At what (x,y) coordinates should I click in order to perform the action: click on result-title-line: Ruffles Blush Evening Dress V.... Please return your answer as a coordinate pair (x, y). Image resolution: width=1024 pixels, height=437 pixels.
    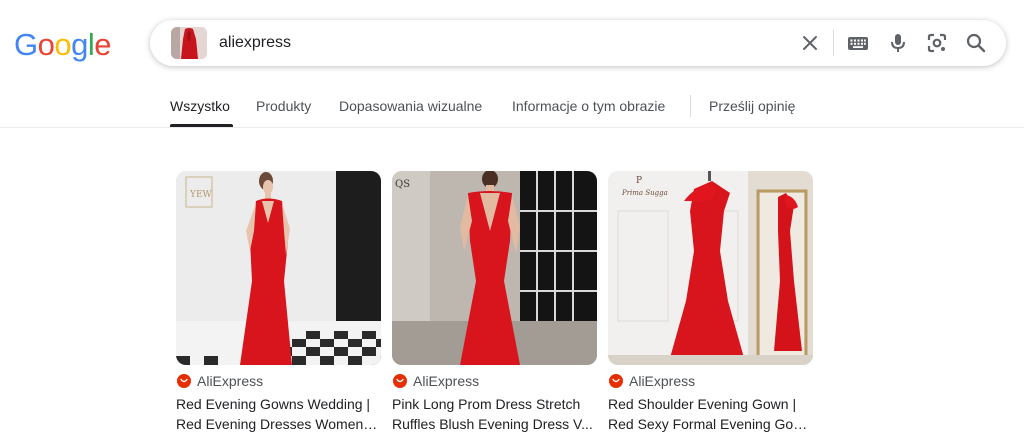
    Looking at the image, I should click on (492, 423).